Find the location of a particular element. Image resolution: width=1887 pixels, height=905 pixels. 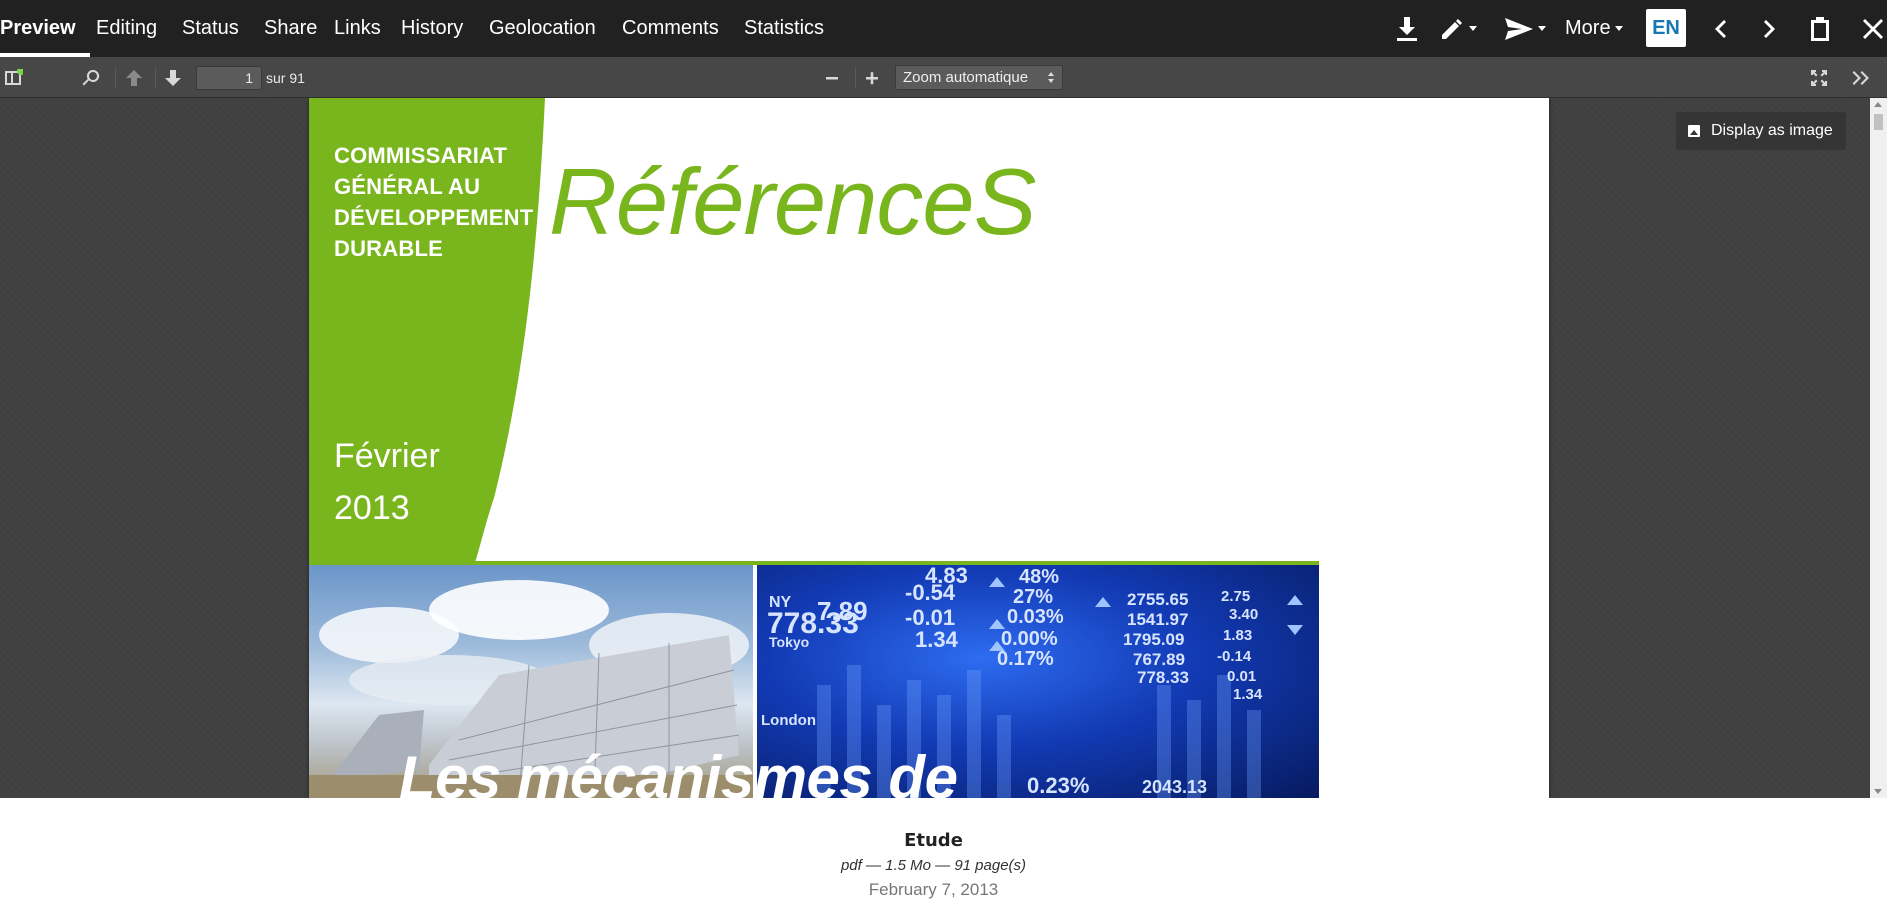

cover-headline: Les mécanismes de is located at coordinates (678, 771).